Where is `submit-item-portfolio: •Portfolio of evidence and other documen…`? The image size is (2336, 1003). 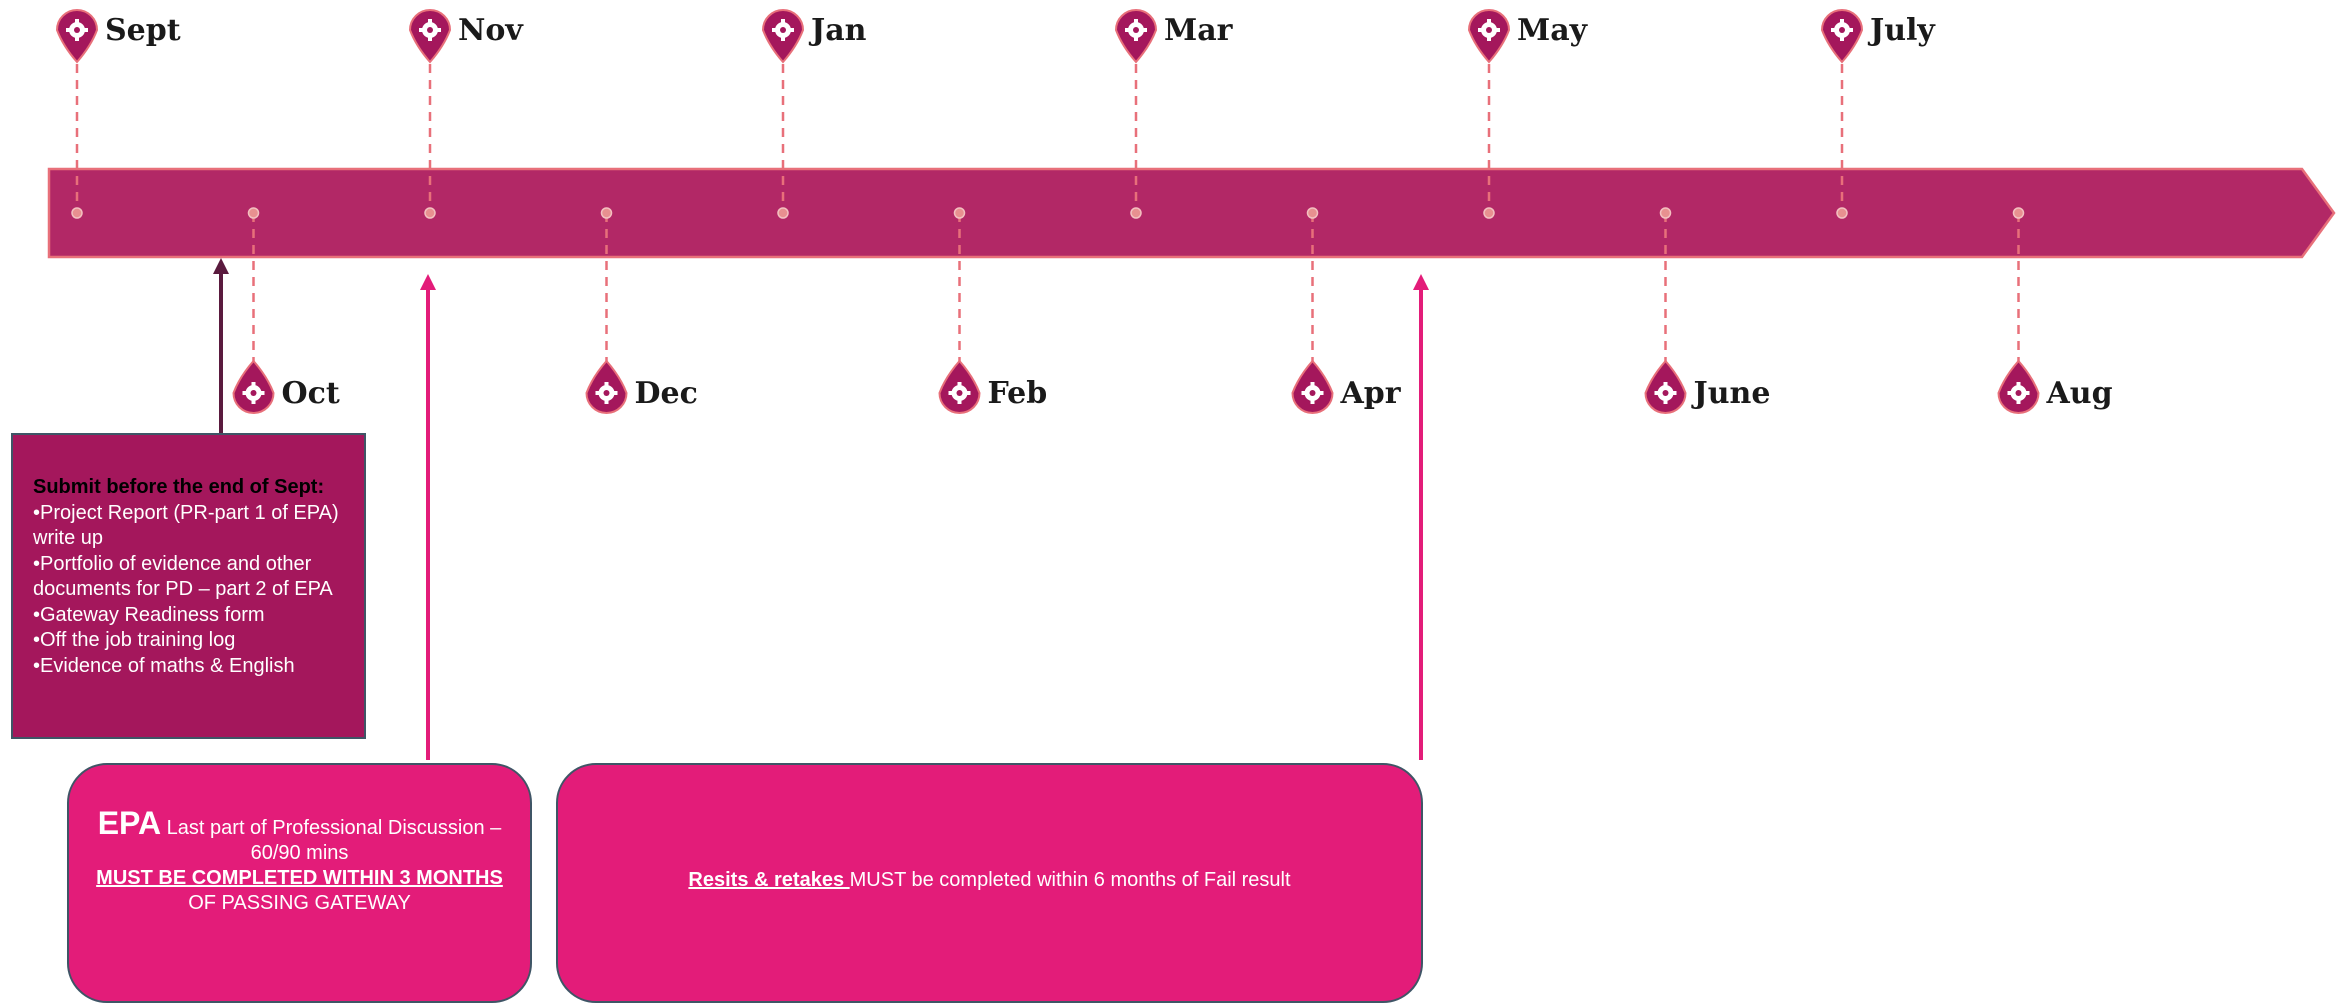
submit-item-portfolio: •Portfolio of evidence and other documen… is located at coordinates (183, 576).